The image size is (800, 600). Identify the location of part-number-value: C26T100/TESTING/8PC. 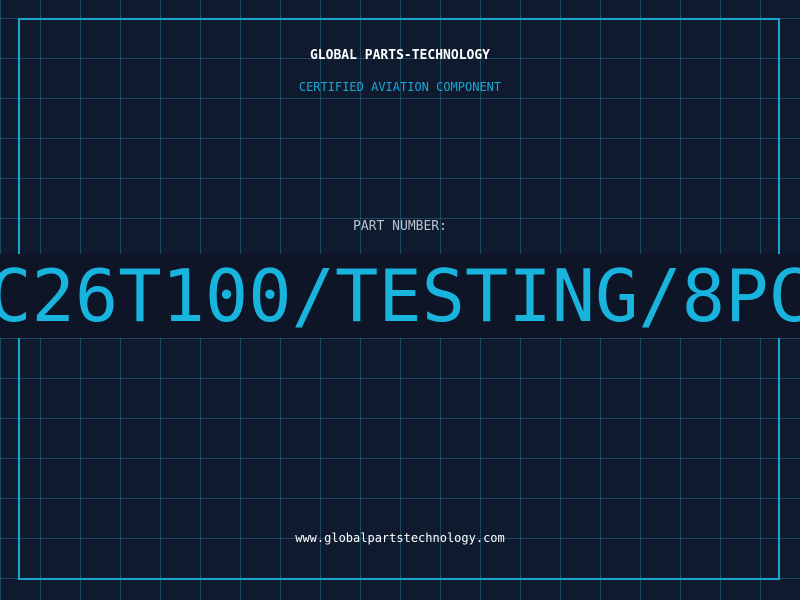
(400, 296).